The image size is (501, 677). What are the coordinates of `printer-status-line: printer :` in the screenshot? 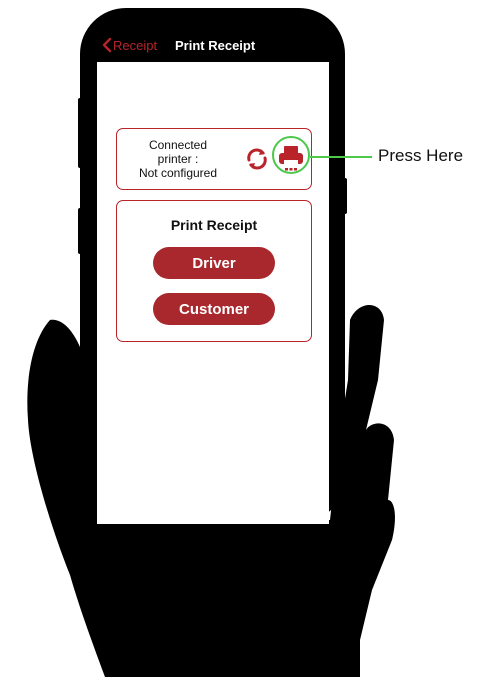 It's located at (178, 159).